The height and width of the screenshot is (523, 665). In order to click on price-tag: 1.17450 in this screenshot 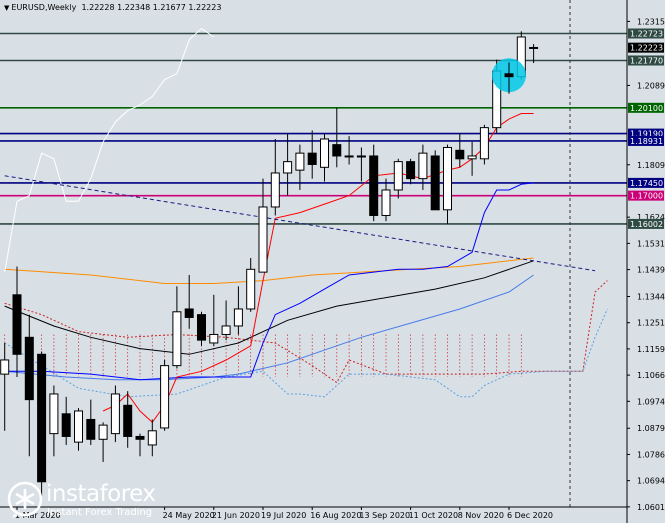, I will do `click(646, 182)`.